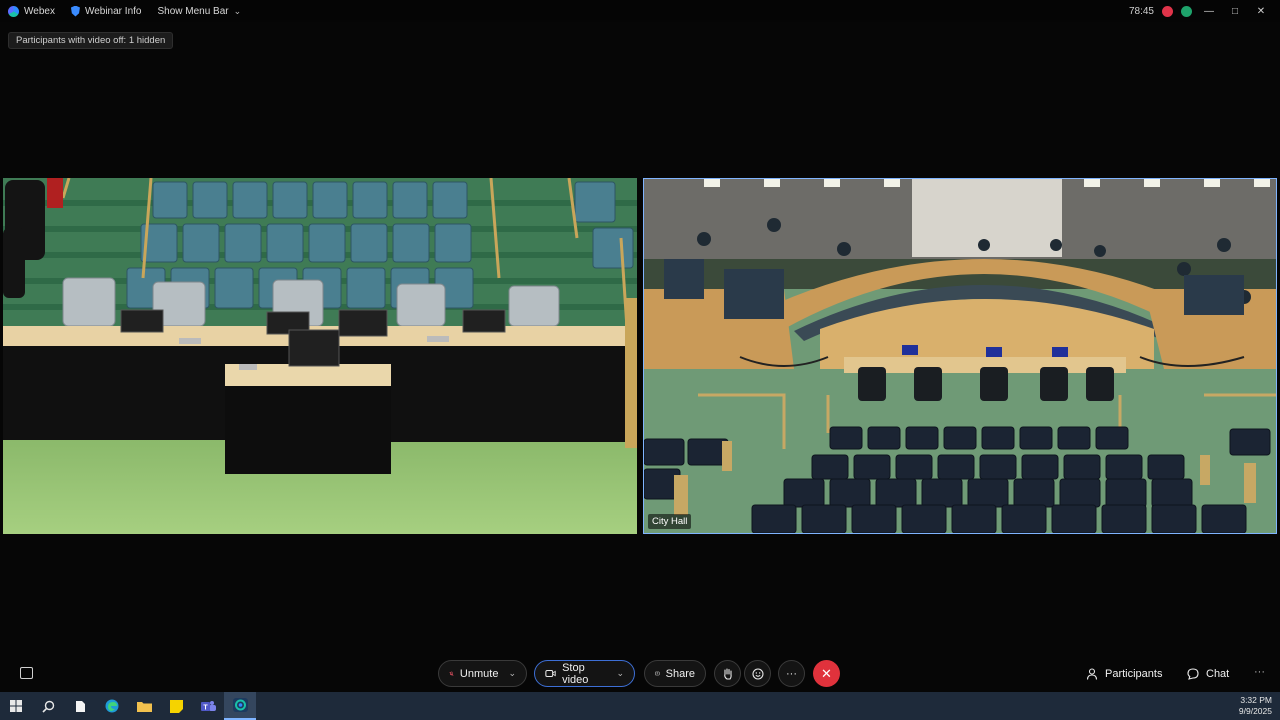  Describe the element at coordinates (479, 673) in the screenshot. I see `unmute-label: Unmute` at that location.